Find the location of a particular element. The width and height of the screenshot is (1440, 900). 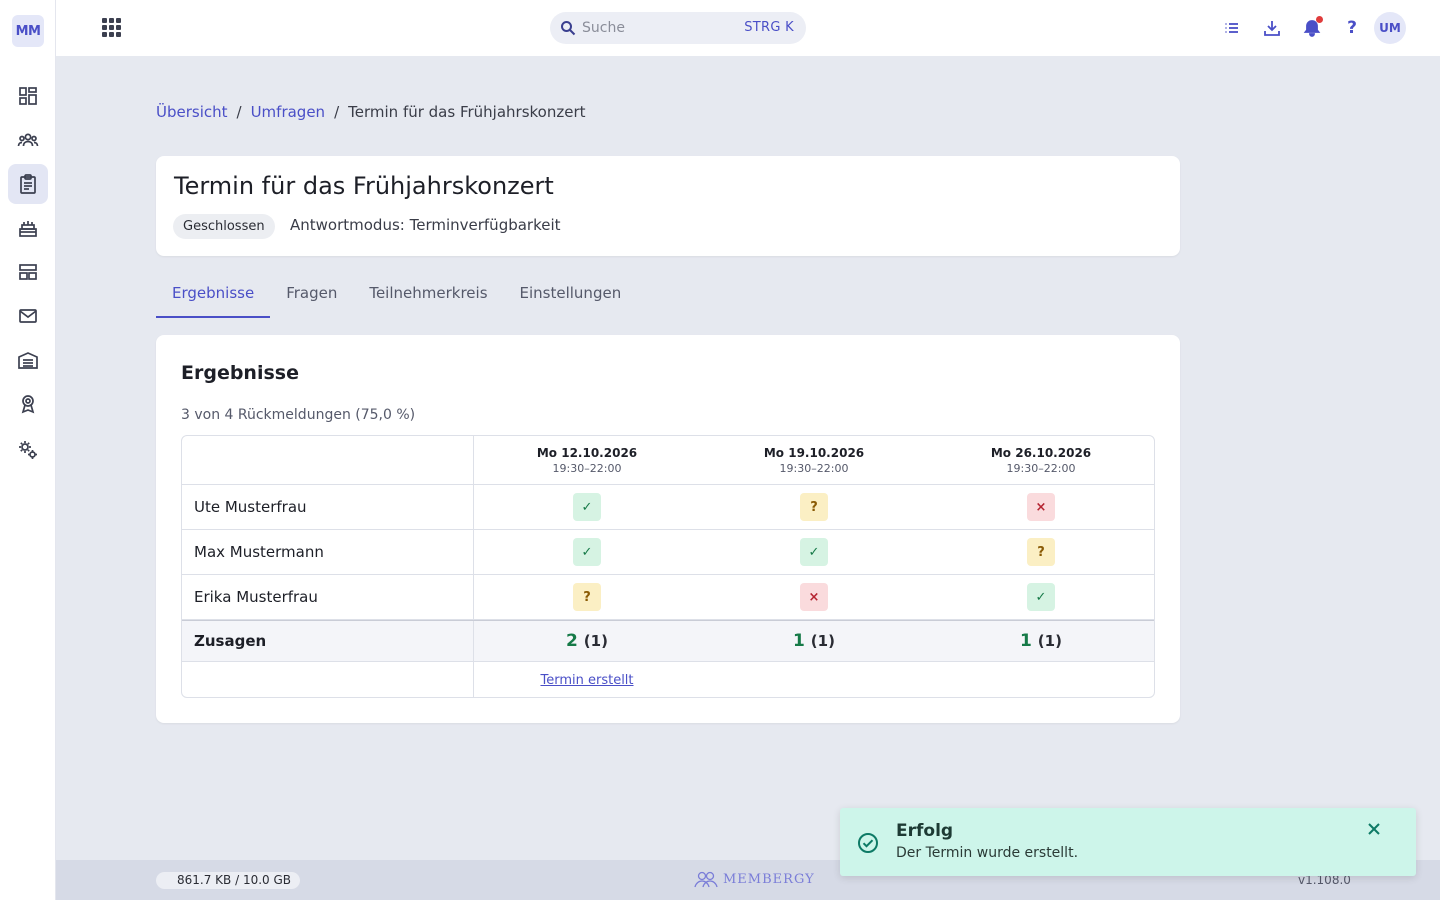

sidebar-item-mail is located at coordinates (28, 316).